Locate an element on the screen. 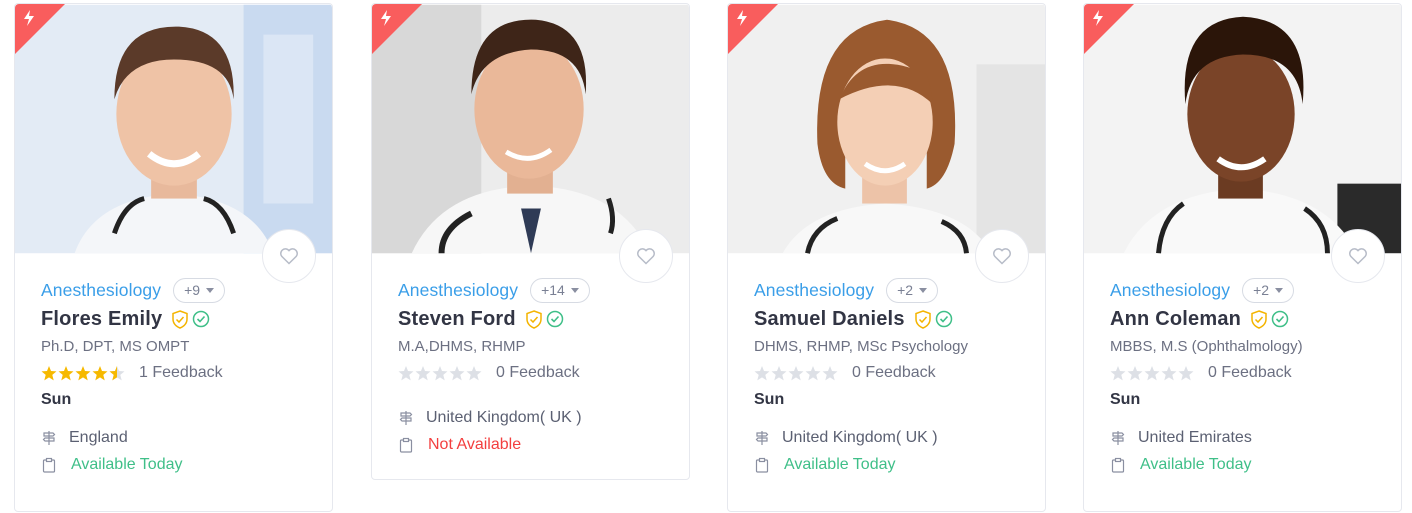 Image resolution: width=1412 pixels, height=513 pixels. feedback-count: 1 Feedback is located at coordinates (181, 373).